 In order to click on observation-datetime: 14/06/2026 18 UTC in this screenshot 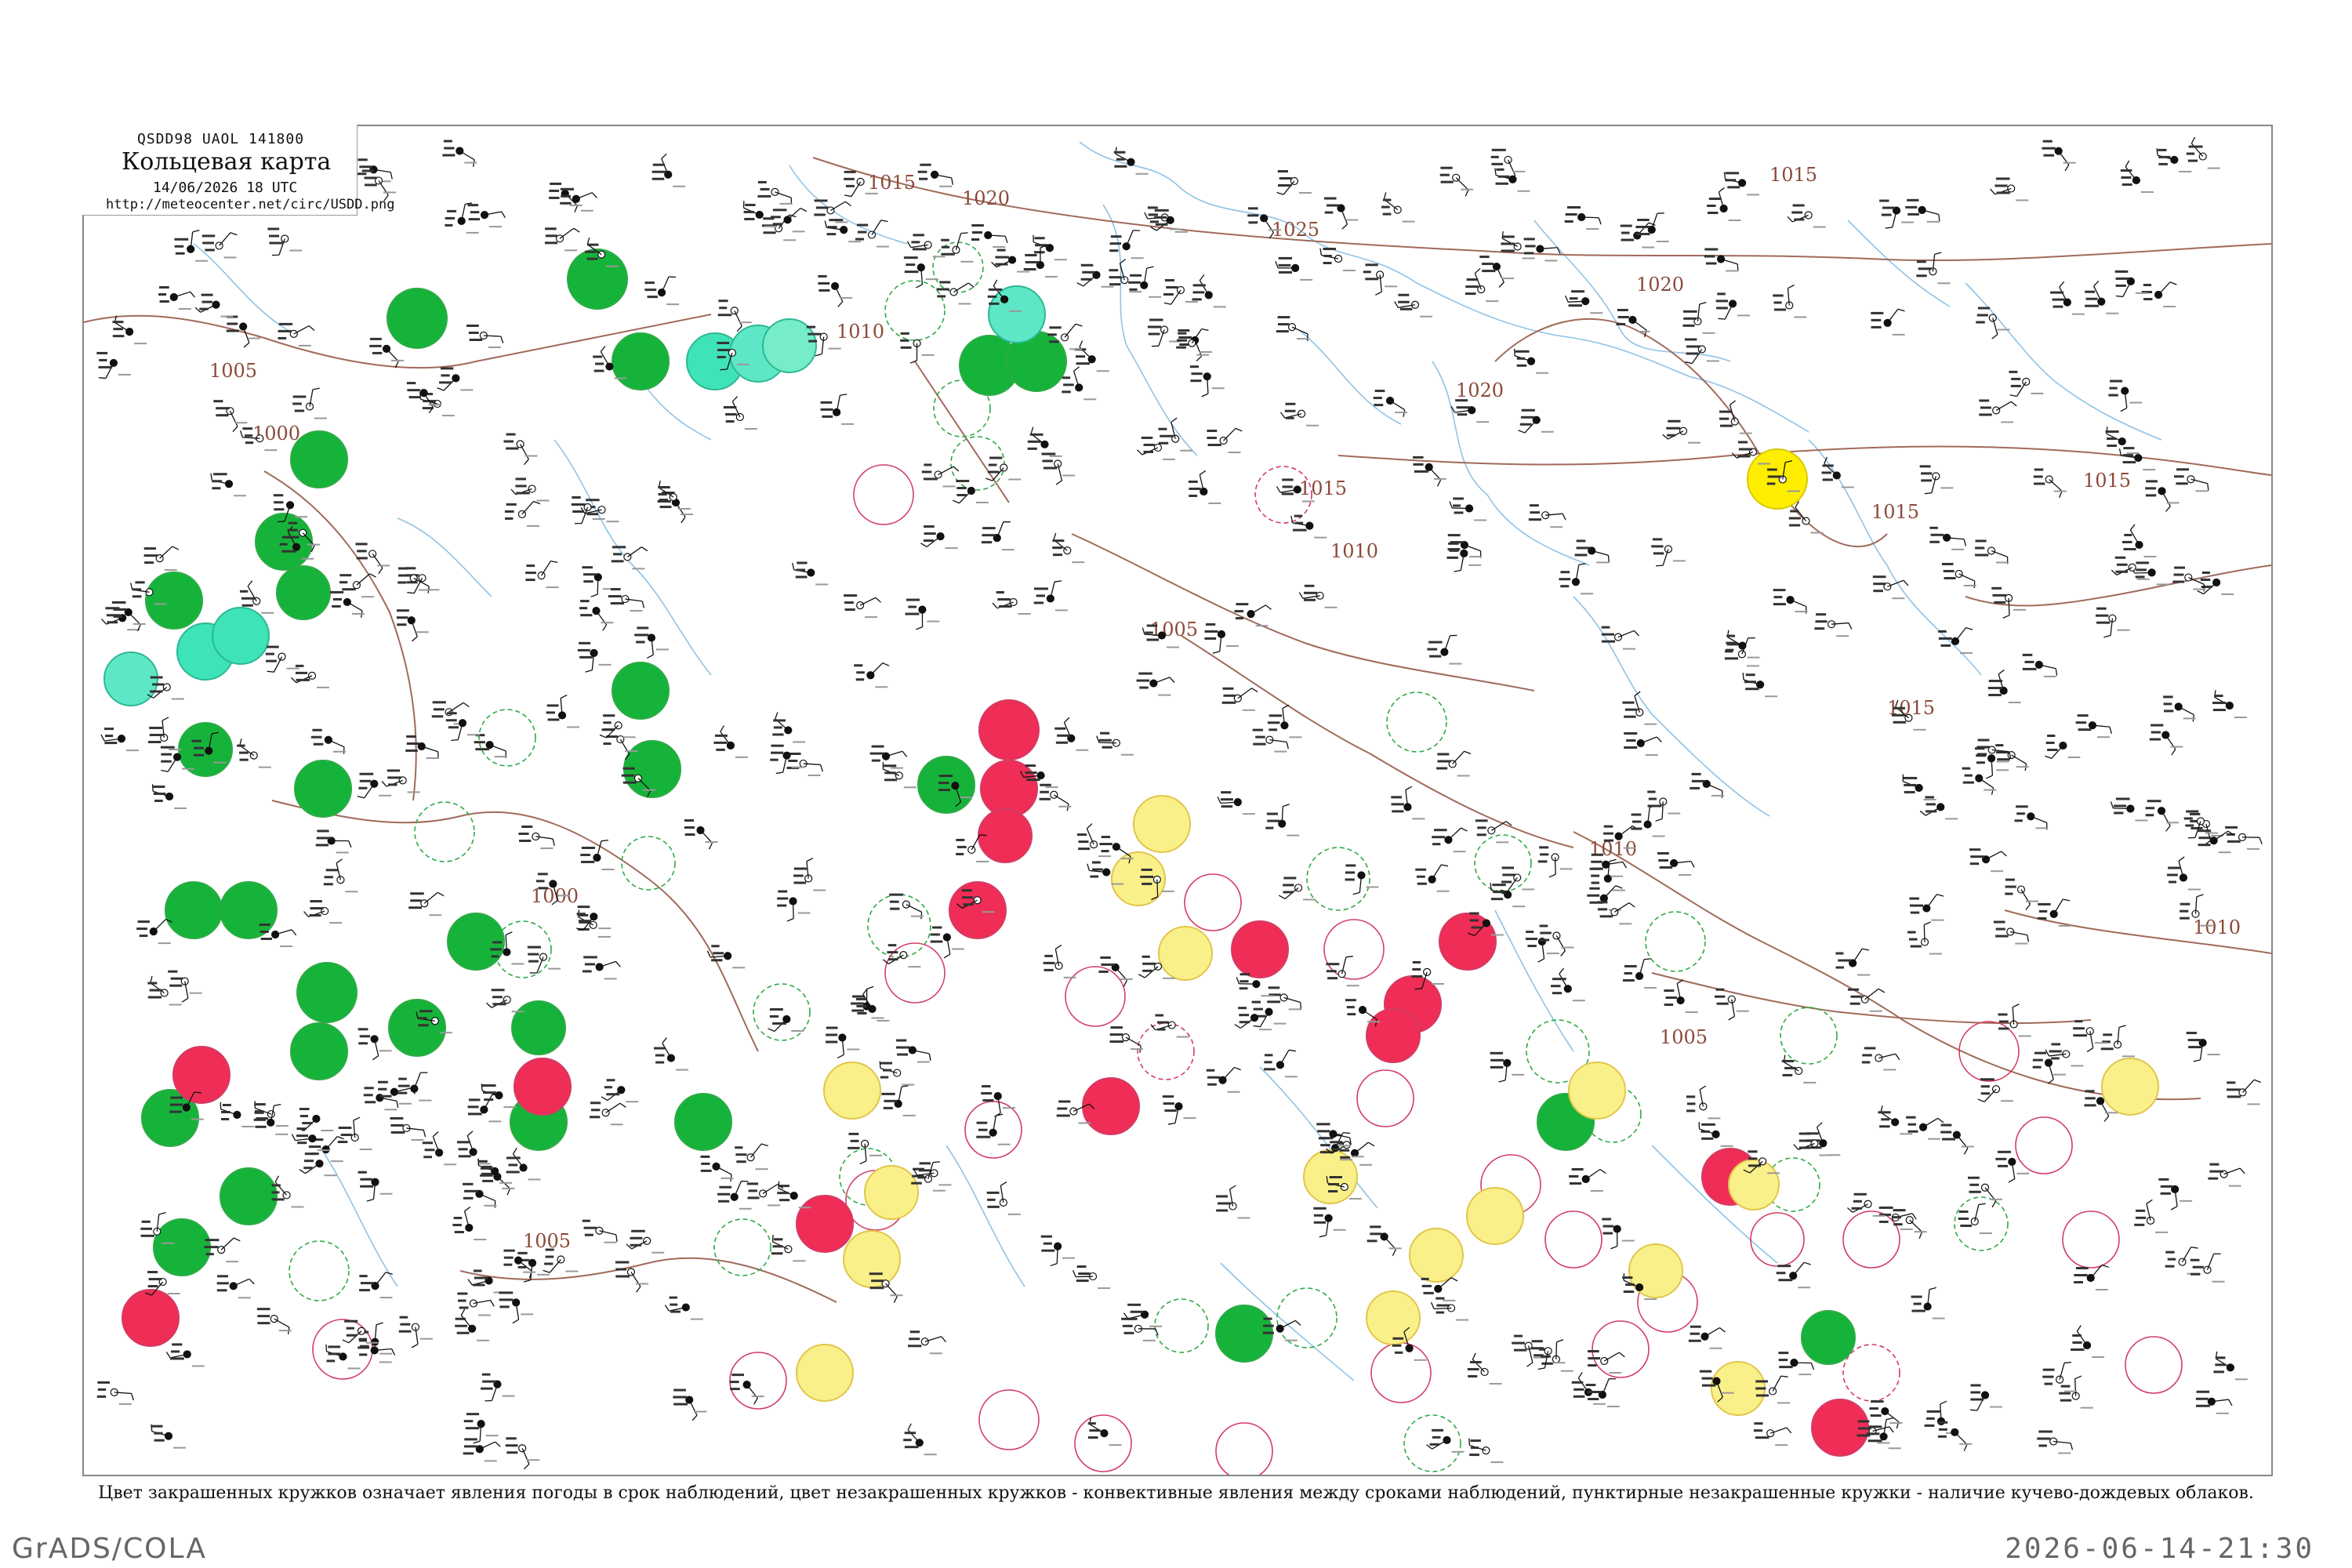, I will do `click(225, 188)`.